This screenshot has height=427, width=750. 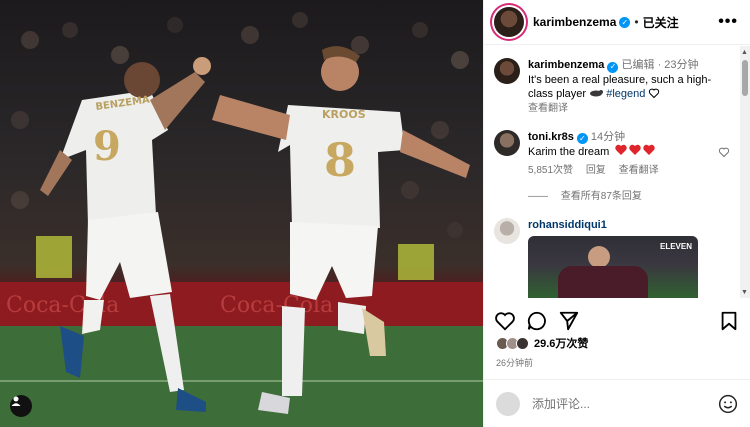 What do you see at coordinates (675, 246) in the screenshot?
I see `media-badge: ELEVEN` at bounding box center [675, 246].